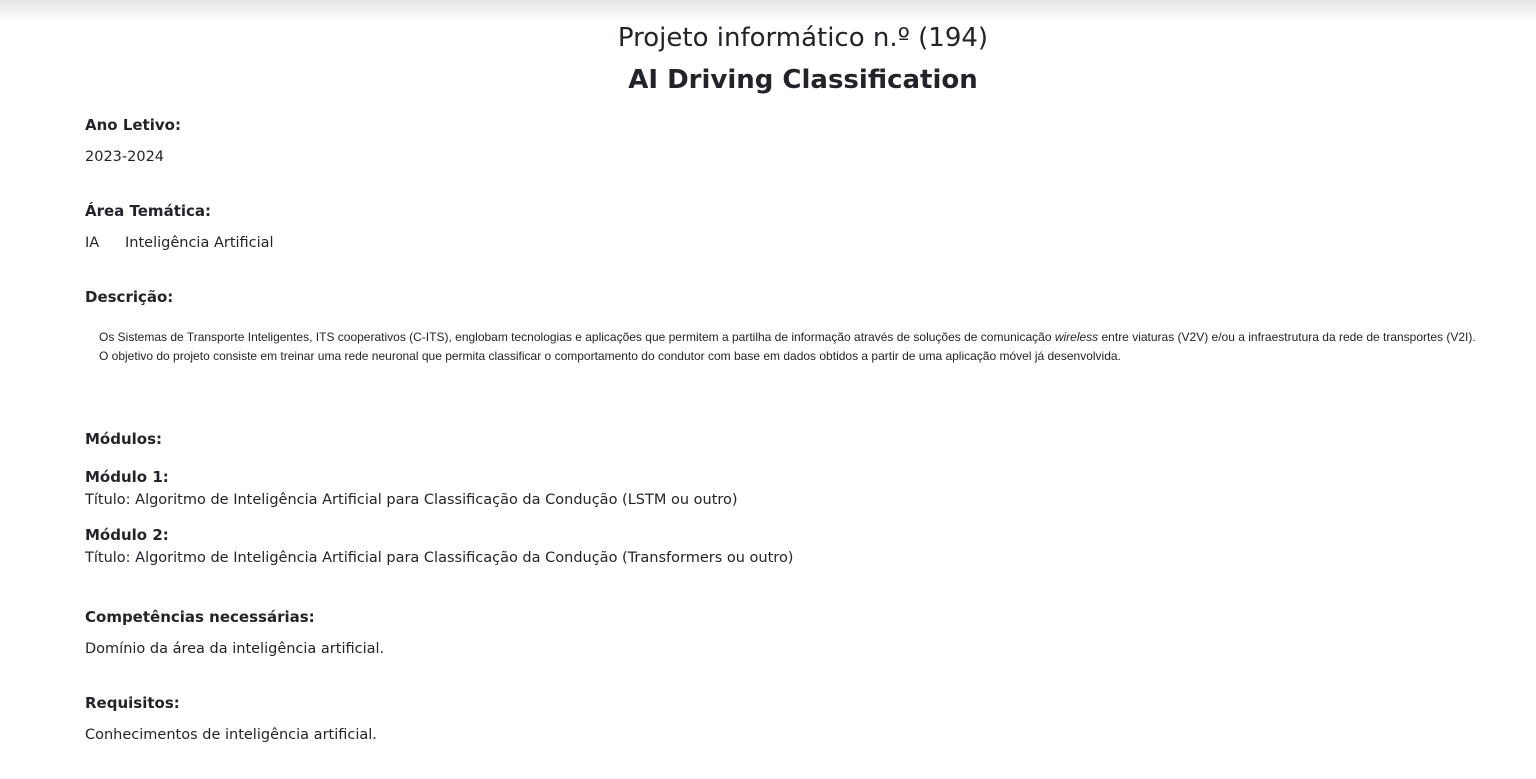 The height and width of the screenshot is (779, 1536). What do you see at coordinates (125, 157) in the screenshot?
I see `ano-letivo-value: 2023-2024` at bounding box center [125, 157].